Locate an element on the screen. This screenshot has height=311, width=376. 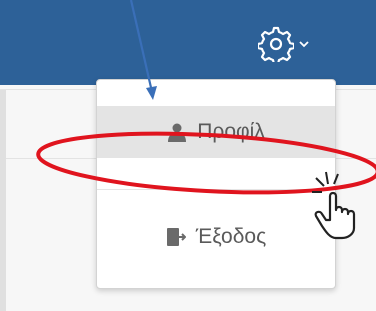
gear-icon is located at coordinates (276, 44).